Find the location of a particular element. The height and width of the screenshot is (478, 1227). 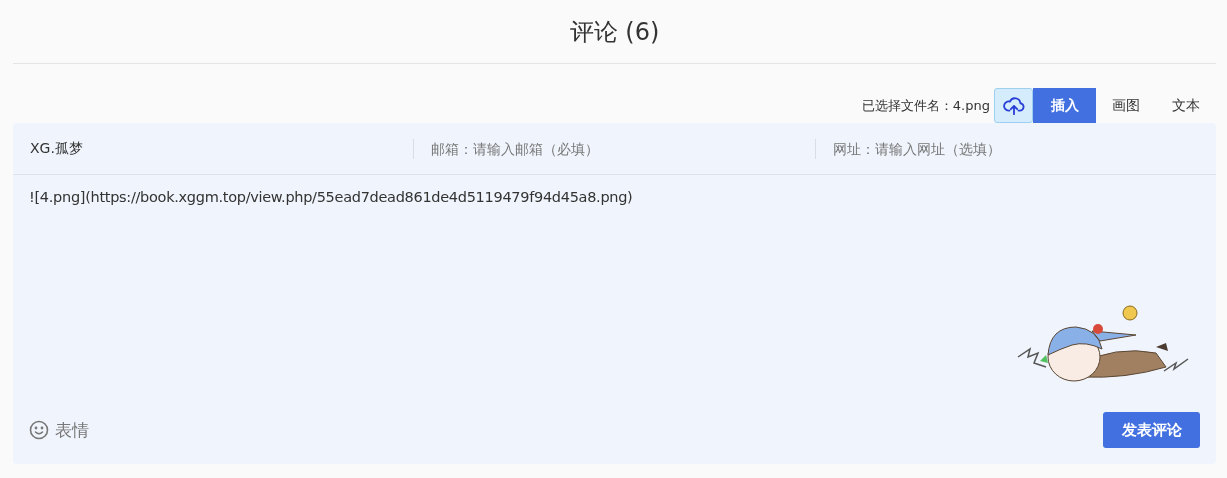

nickname-field: XG.孤梦 is located at coordinates (213, 148).